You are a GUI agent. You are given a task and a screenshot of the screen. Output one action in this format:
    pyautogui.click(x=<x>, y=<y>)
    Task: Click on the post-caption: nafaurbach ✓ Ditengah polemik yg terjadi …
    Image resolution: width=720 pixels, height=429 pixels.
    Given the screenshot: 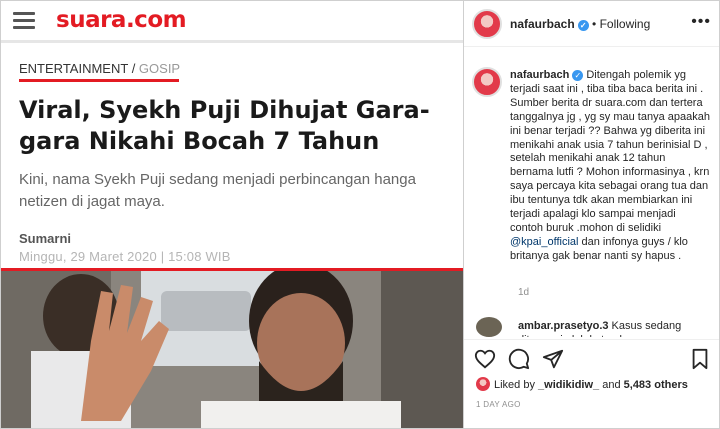 What is the action you would take?
    pyautogui.click(x=610, y=166)
    